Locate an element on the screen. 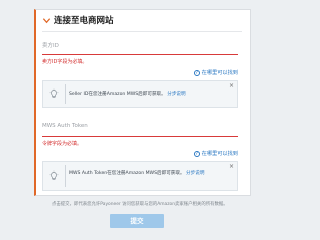 The image size is (320, 240). seller-id-info-box: Seller ID在您注册Amazon MWS后即可获取。 分步说明 × is located at coordinates (140, 94).